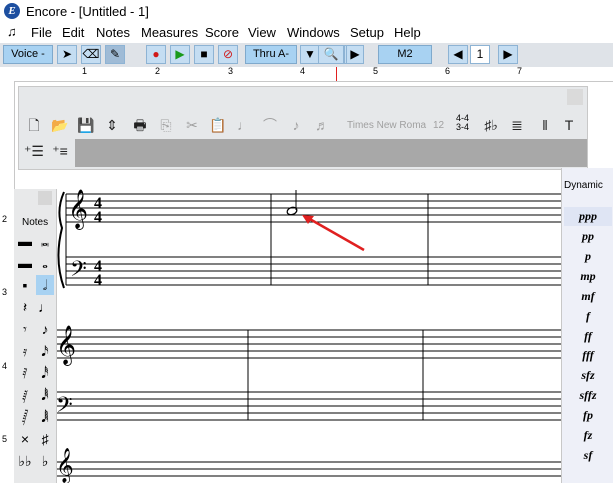 Image resolution: width=613 pixels, height=486 pixels. I want to click on 128th-rest-icon: 𝅂, so click(25, 417).